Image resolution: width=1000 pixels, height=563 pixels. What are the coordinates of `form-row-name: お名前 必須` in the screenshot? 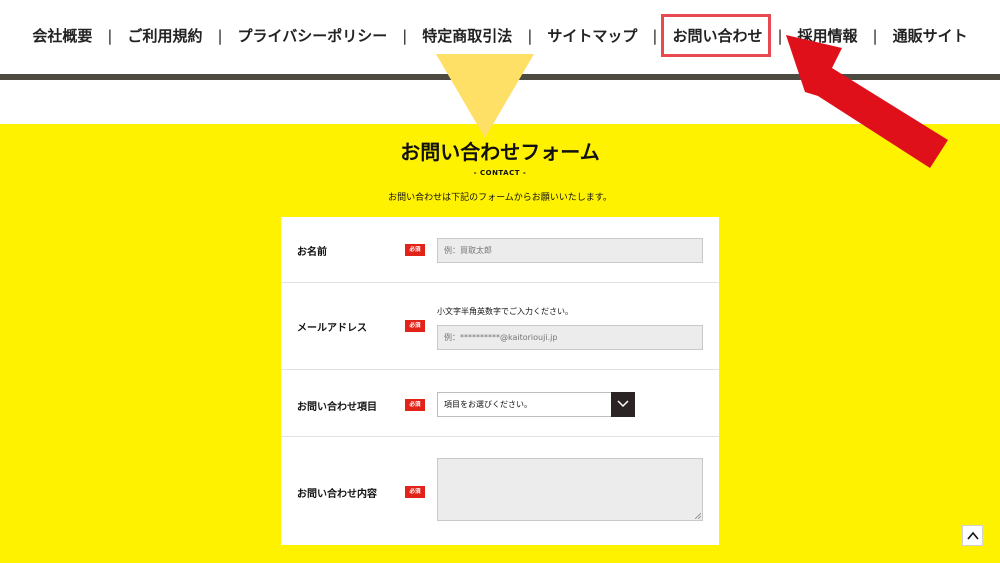 It's located at (500, 250).